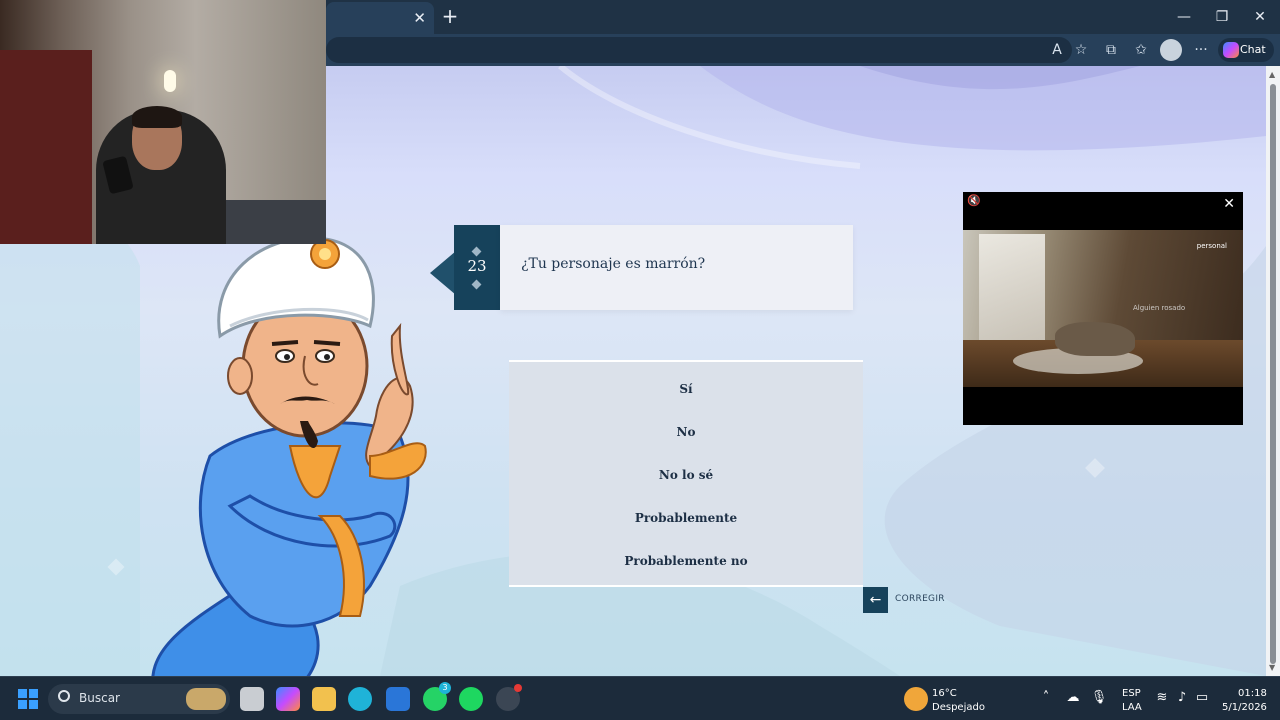 Image resolution: width=1280 pixels, height=720 pixels. Describe the element at coordinates (1272, 667) in the screenshot. I see `scroll-down-arrow-icon: ▼` at that location.